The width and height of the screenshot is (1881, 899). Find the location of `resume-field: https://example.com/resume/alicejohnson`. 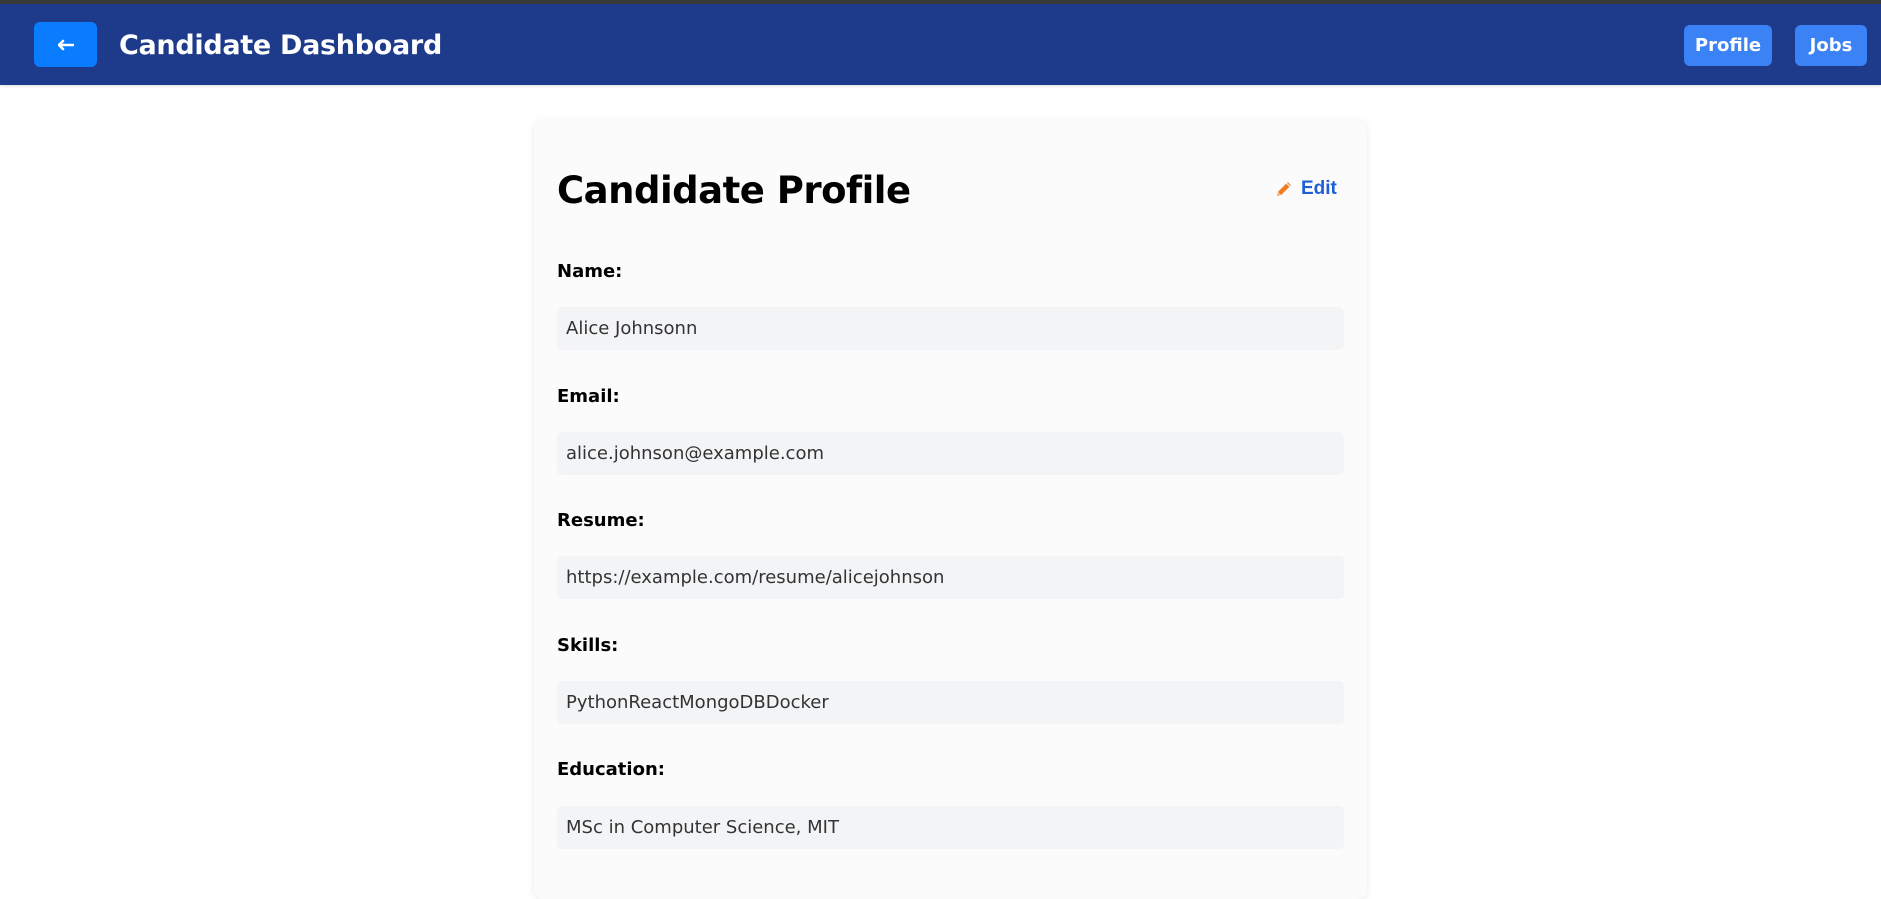

resume-field: https://example.com/resume/alicejohnson is located at coordinates (950, 577).